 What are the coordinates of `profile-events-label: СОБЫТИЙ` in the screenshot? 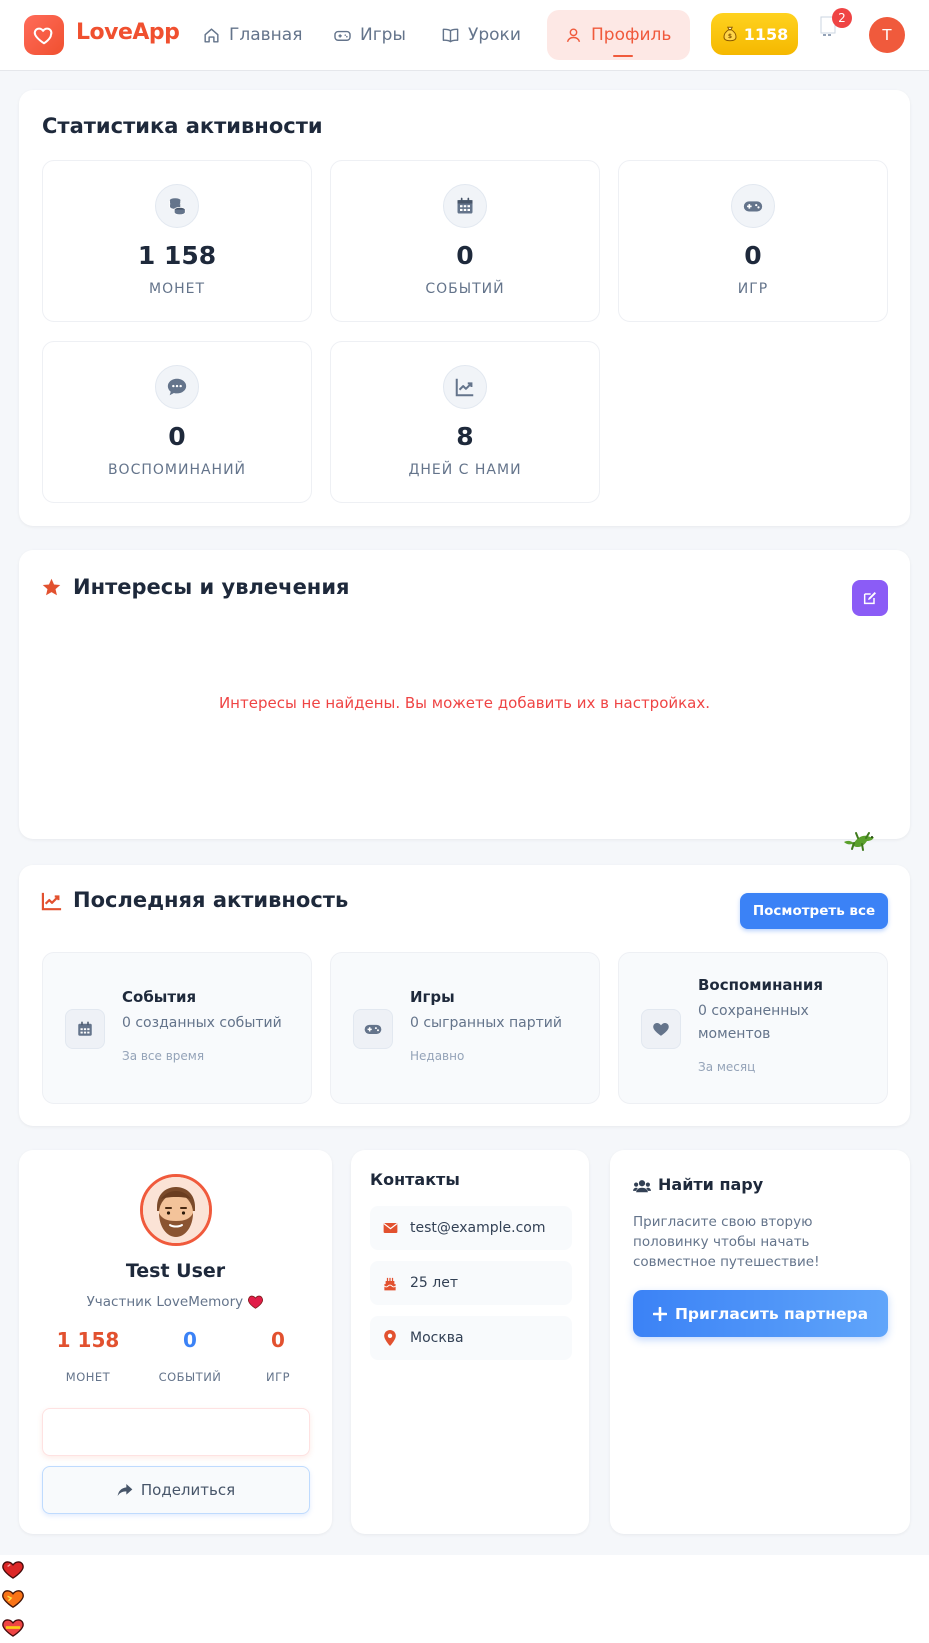 It's located at (190, 1377).